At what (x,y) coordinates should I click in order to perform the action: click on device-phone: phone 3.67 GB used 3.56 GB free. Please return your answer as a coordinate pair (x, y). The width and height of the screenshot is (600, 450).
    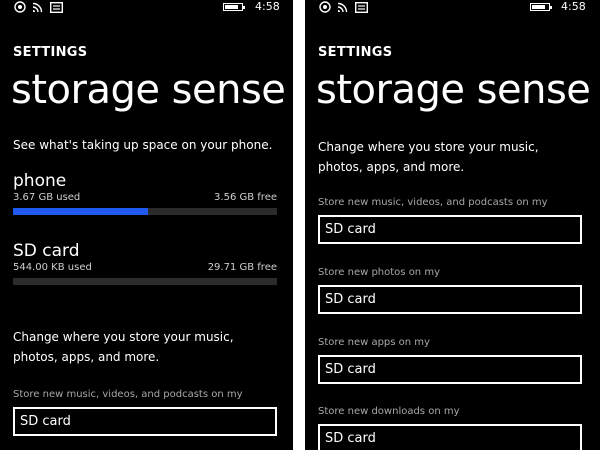
    Looking at the image, I should click on (145, 193).